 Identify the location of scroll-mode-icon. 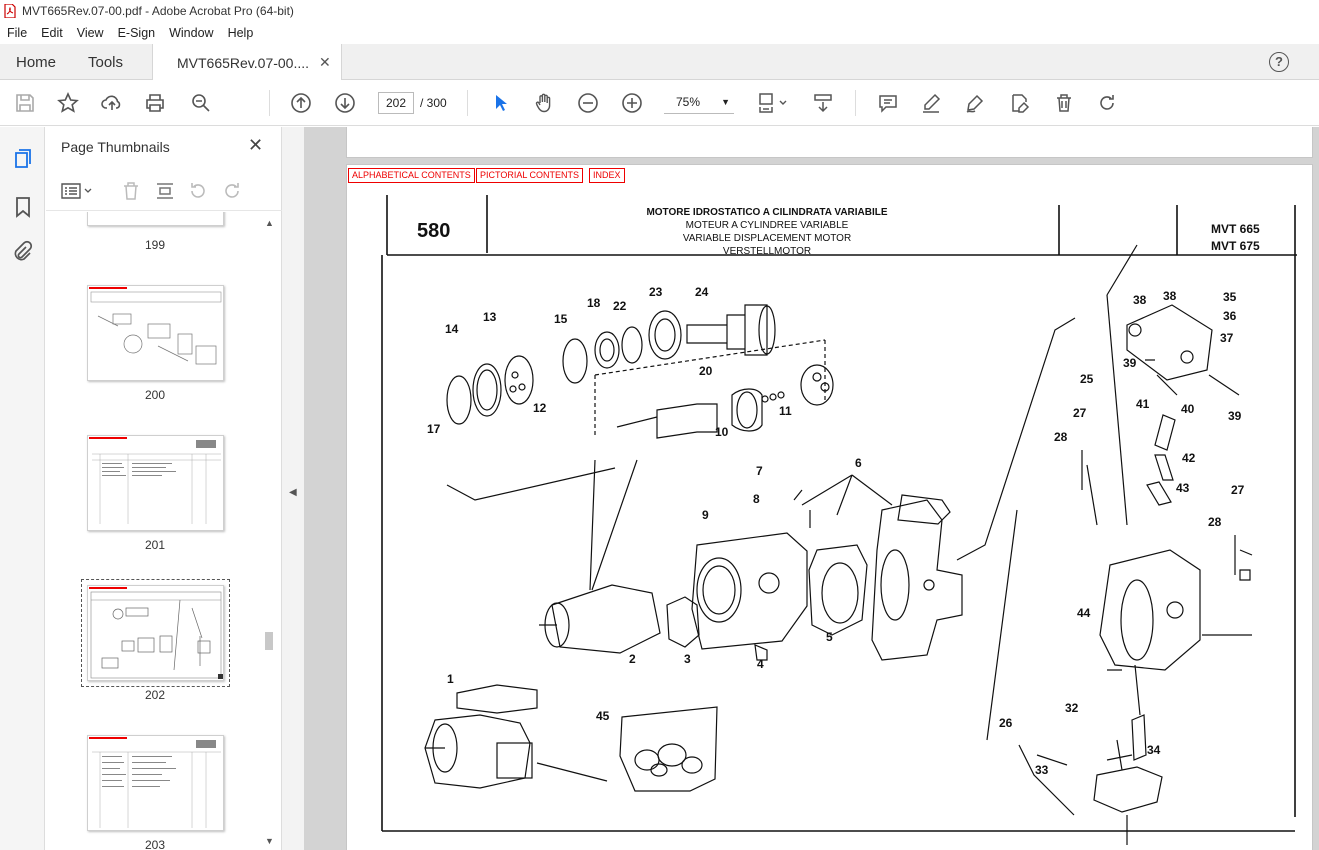
(823, 103).